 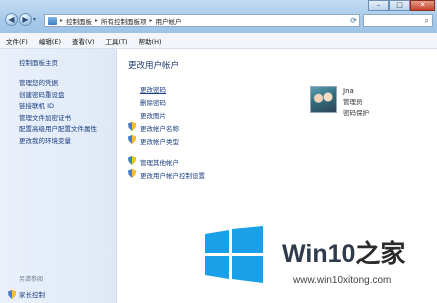 What do you see at coordinates (234, 254) in the screenshot?
I see `windows-logo-icon` at bounding box center [234, 254].